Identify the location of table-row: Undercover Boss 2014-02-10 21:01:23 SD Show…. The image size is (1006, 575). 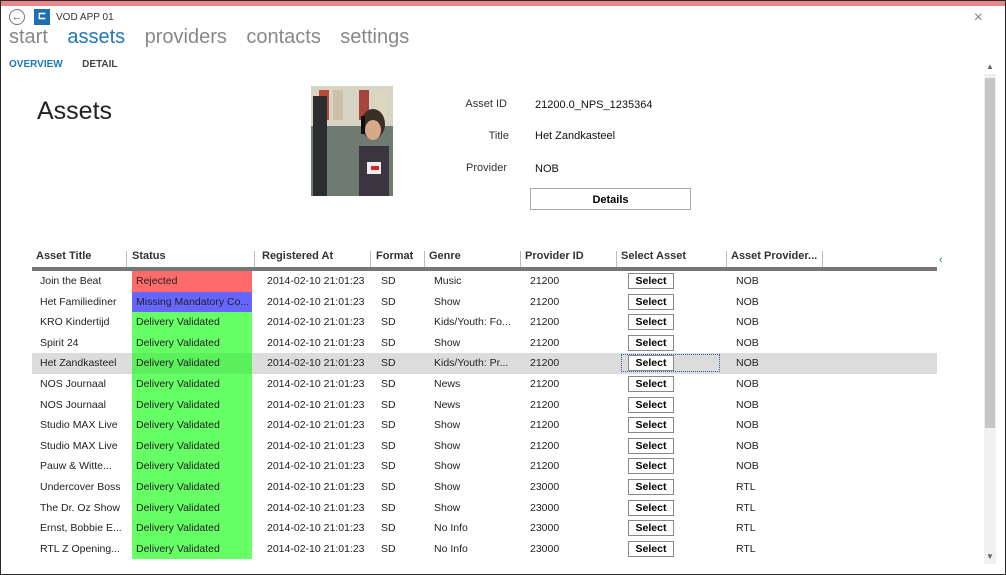
(484, 487).